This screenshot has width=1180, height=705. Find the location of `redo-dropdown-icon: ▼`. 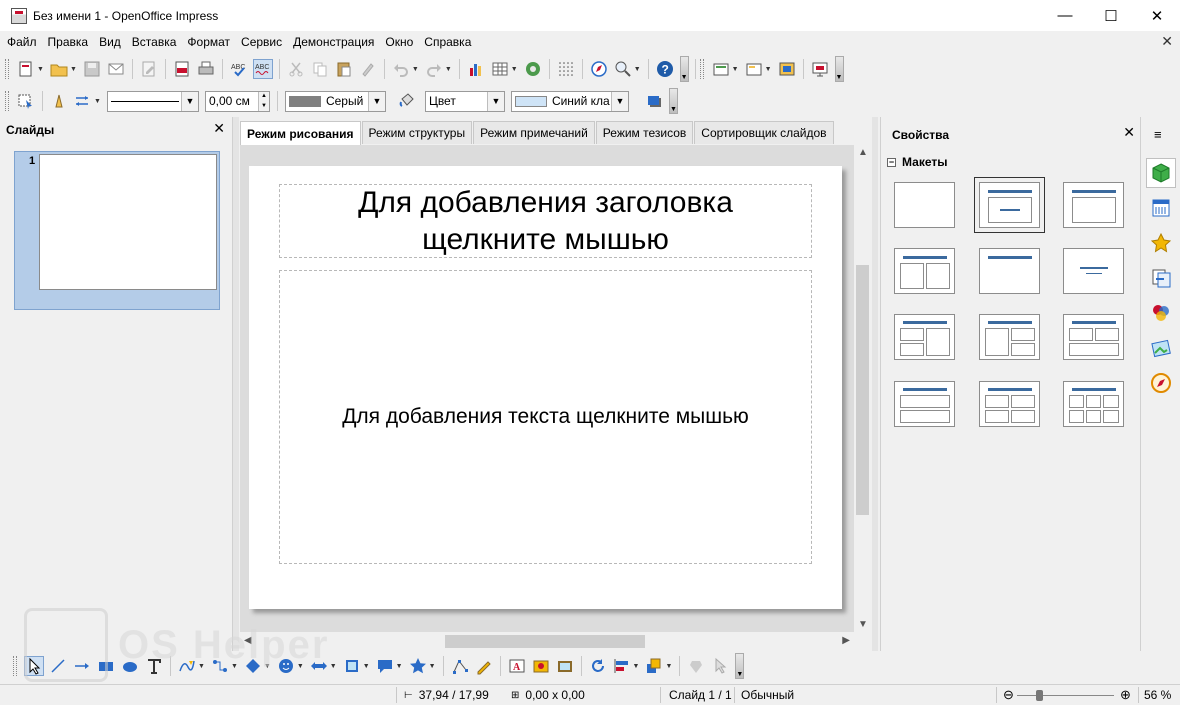

redo-dropdown-icon: ▼ is located at coordinates (448, 69).